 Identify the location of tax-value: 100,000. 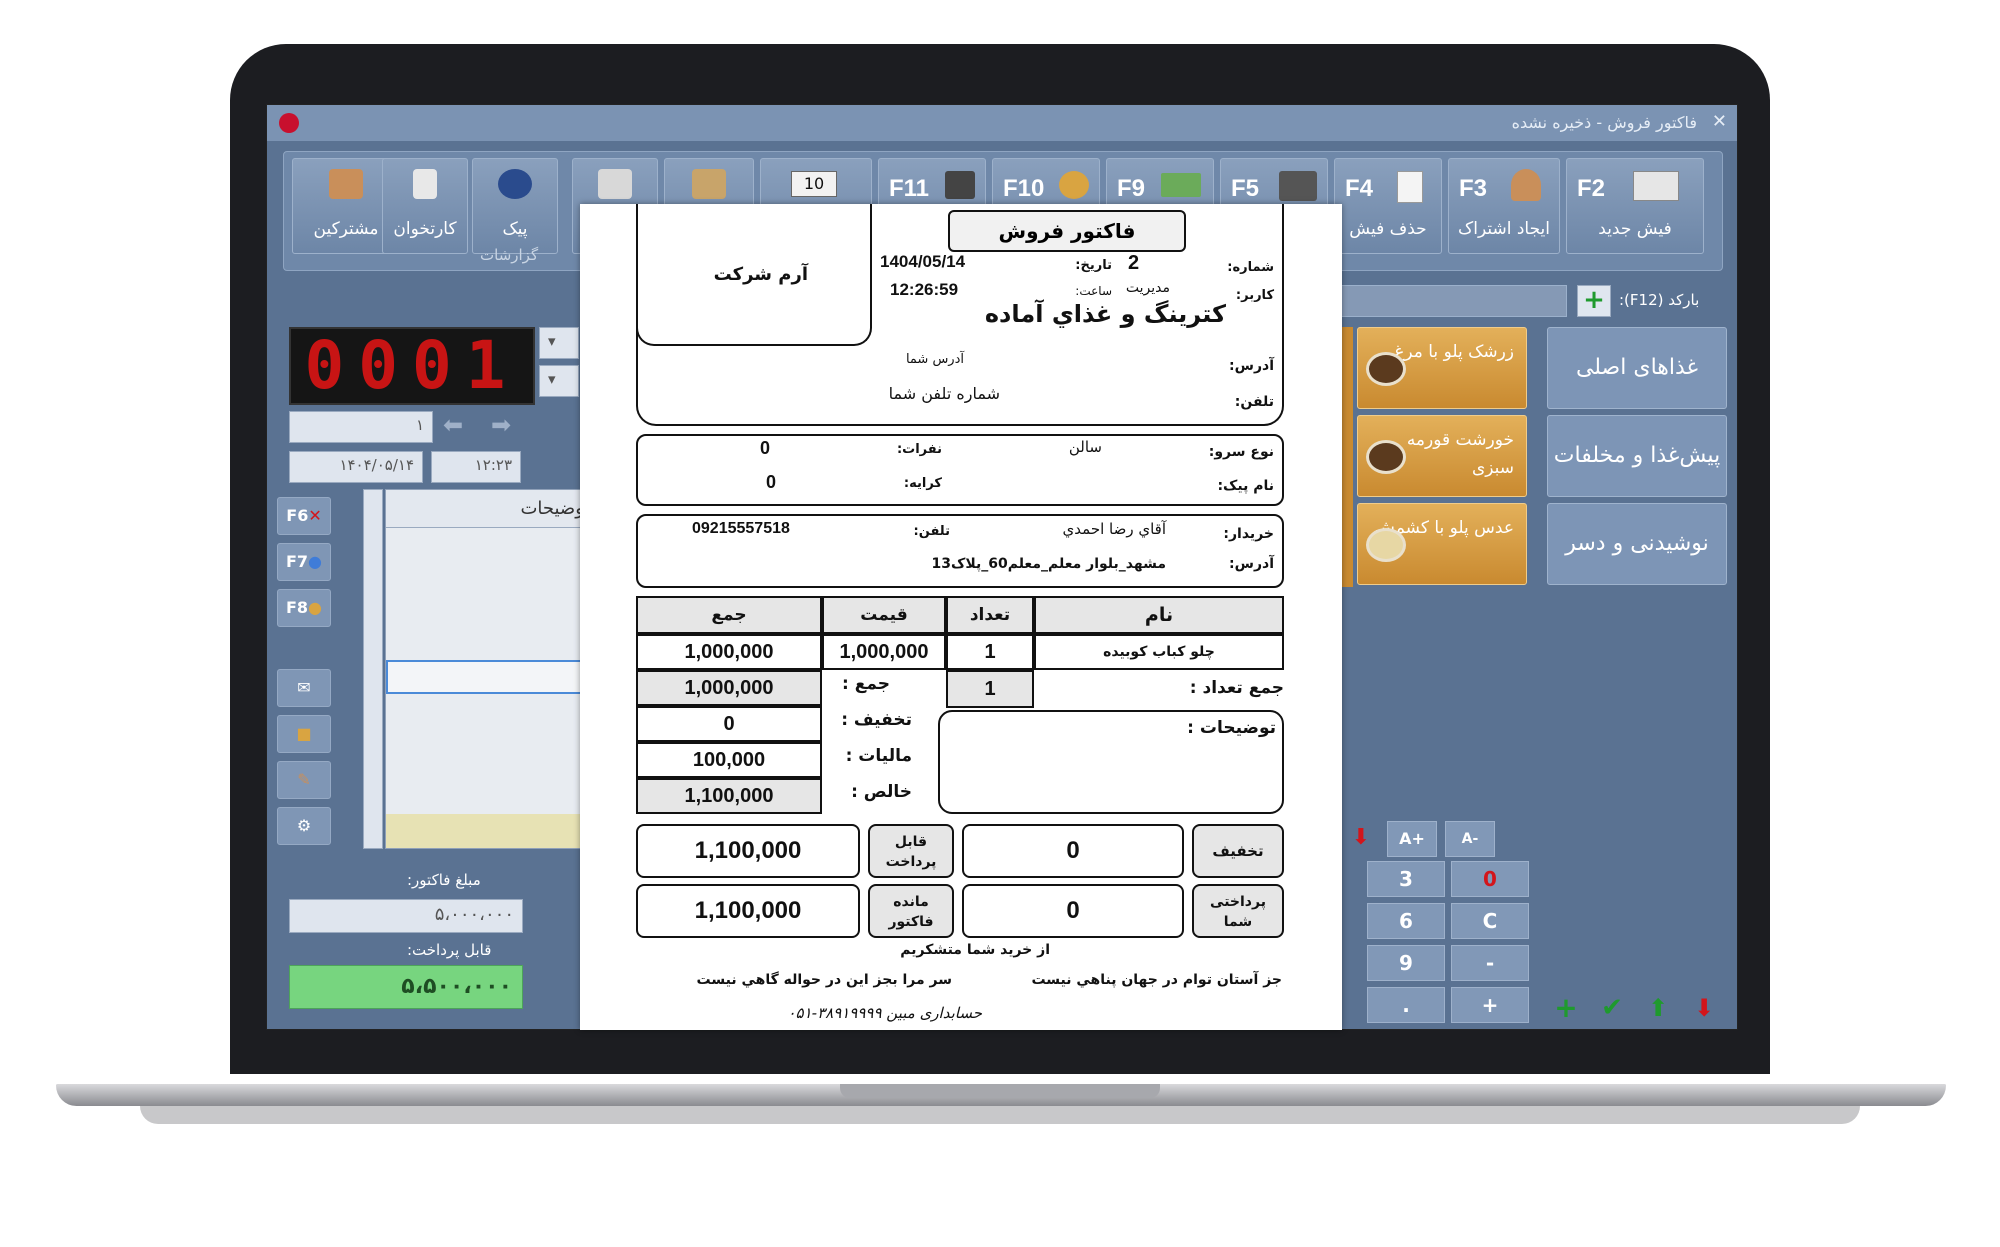
(729, 760).